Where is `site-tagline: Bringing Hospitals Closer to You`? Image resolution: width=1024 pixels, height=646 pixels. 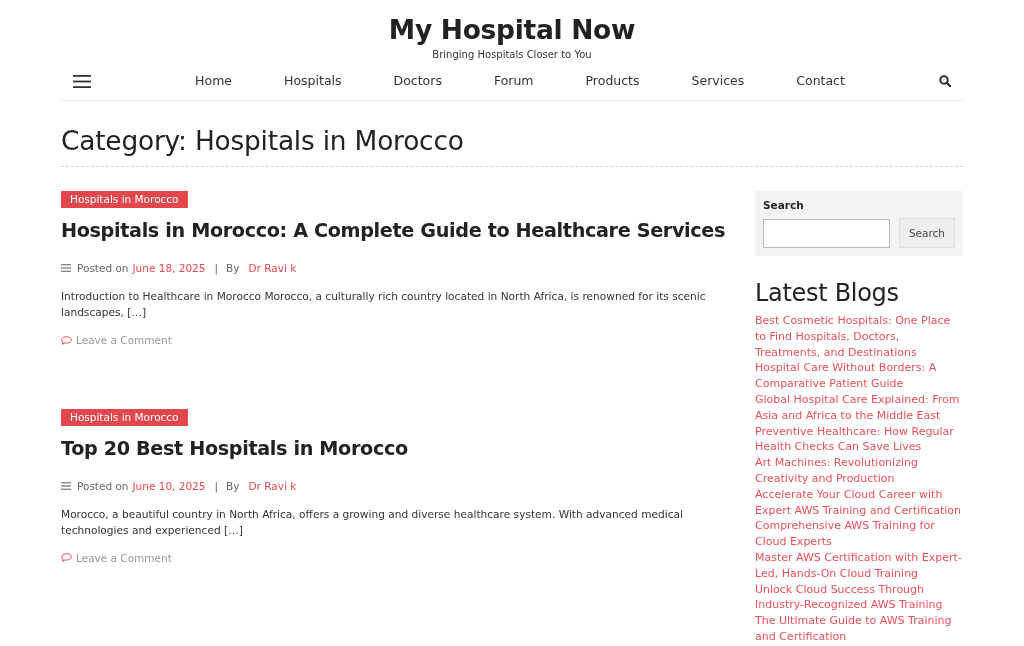 site-tagline: Bringing Hospitals Closer to You is located at coordinates (512, 55).